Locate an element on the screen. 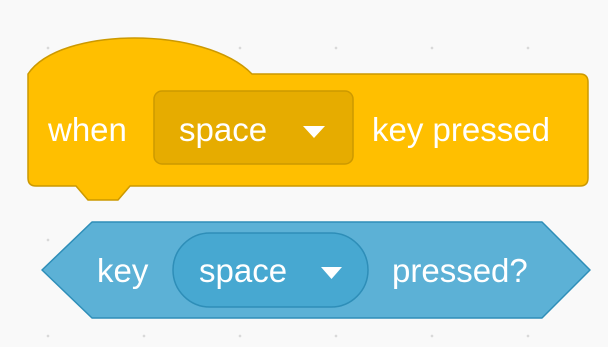 The height and width of the screenshot is (347, 608). sensing-key-dropdown-value: space is located at coordinates (243, 270).